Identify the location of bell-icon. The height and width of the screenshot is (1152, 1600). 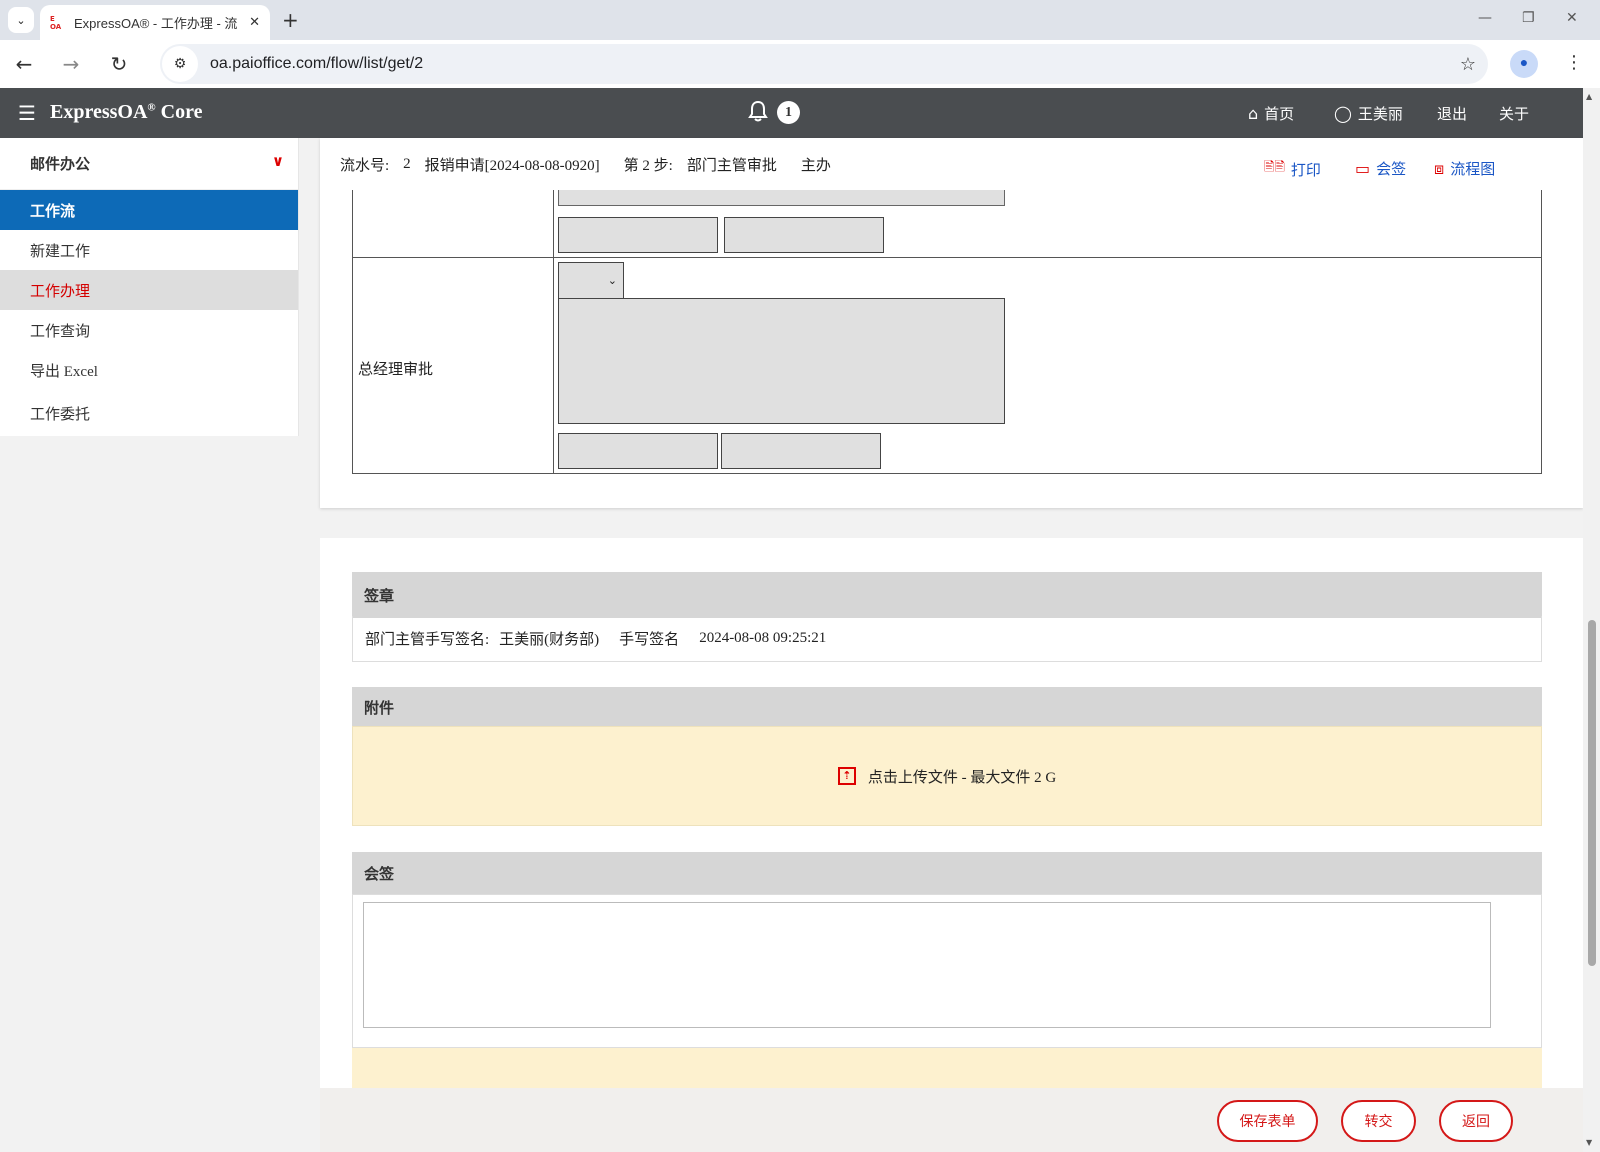
(758, 114).